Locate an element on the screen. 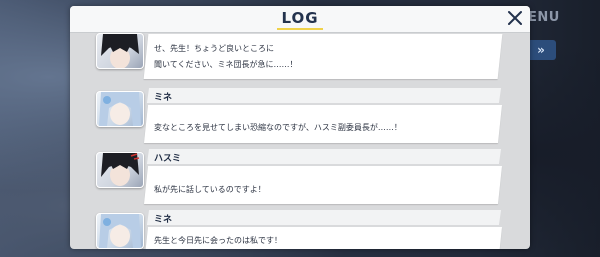  log-title: LOG is located at coordinates (300, 18).